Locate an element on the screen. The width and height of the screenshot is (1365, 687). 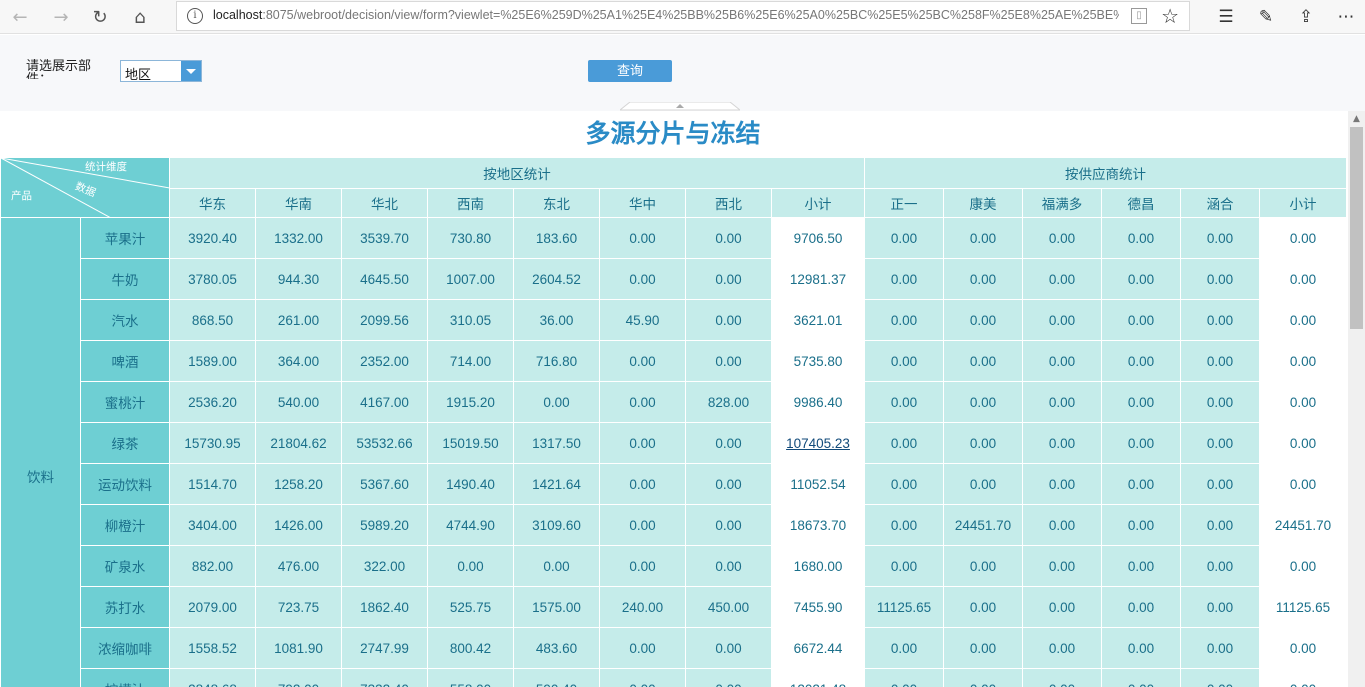
favorites-list-icon: ☰ is located at coordinates (1226, 17).